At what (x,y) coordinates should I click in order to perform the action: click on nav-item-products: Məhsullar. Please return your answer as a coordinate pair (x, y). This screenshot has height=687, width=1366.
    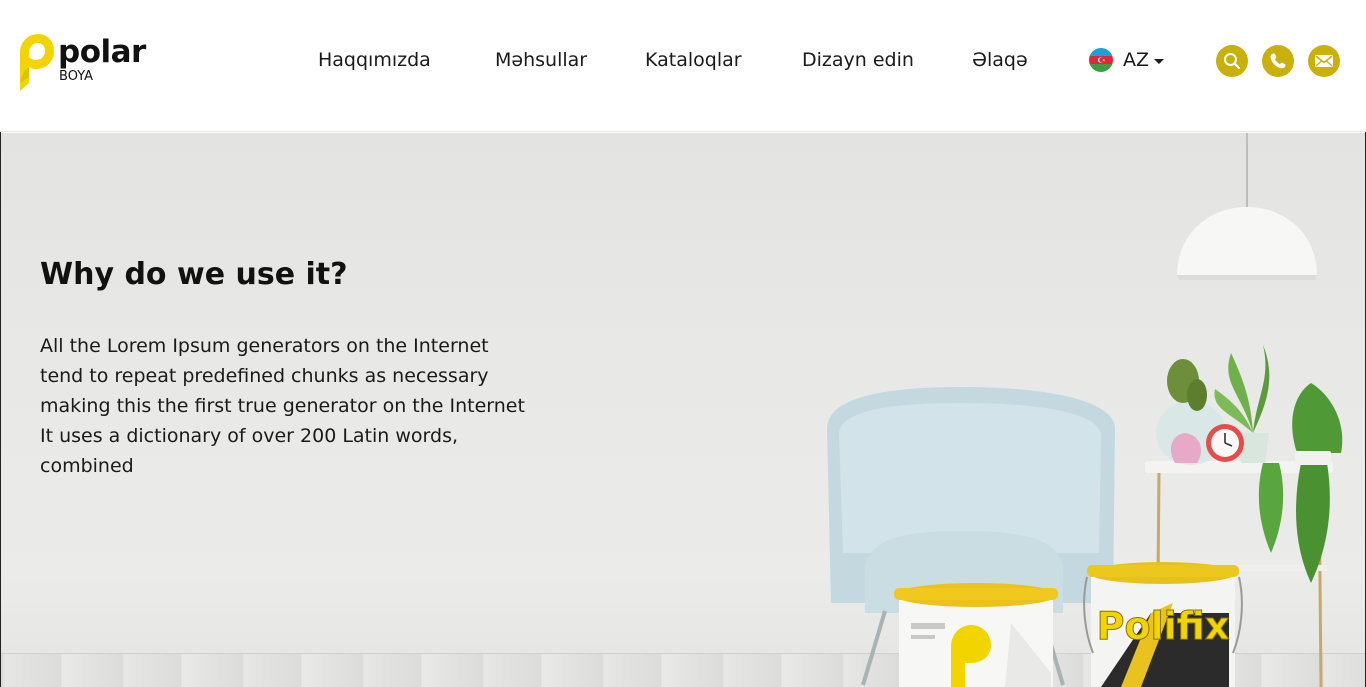
    Looking at the image, I should click on (541, 60).